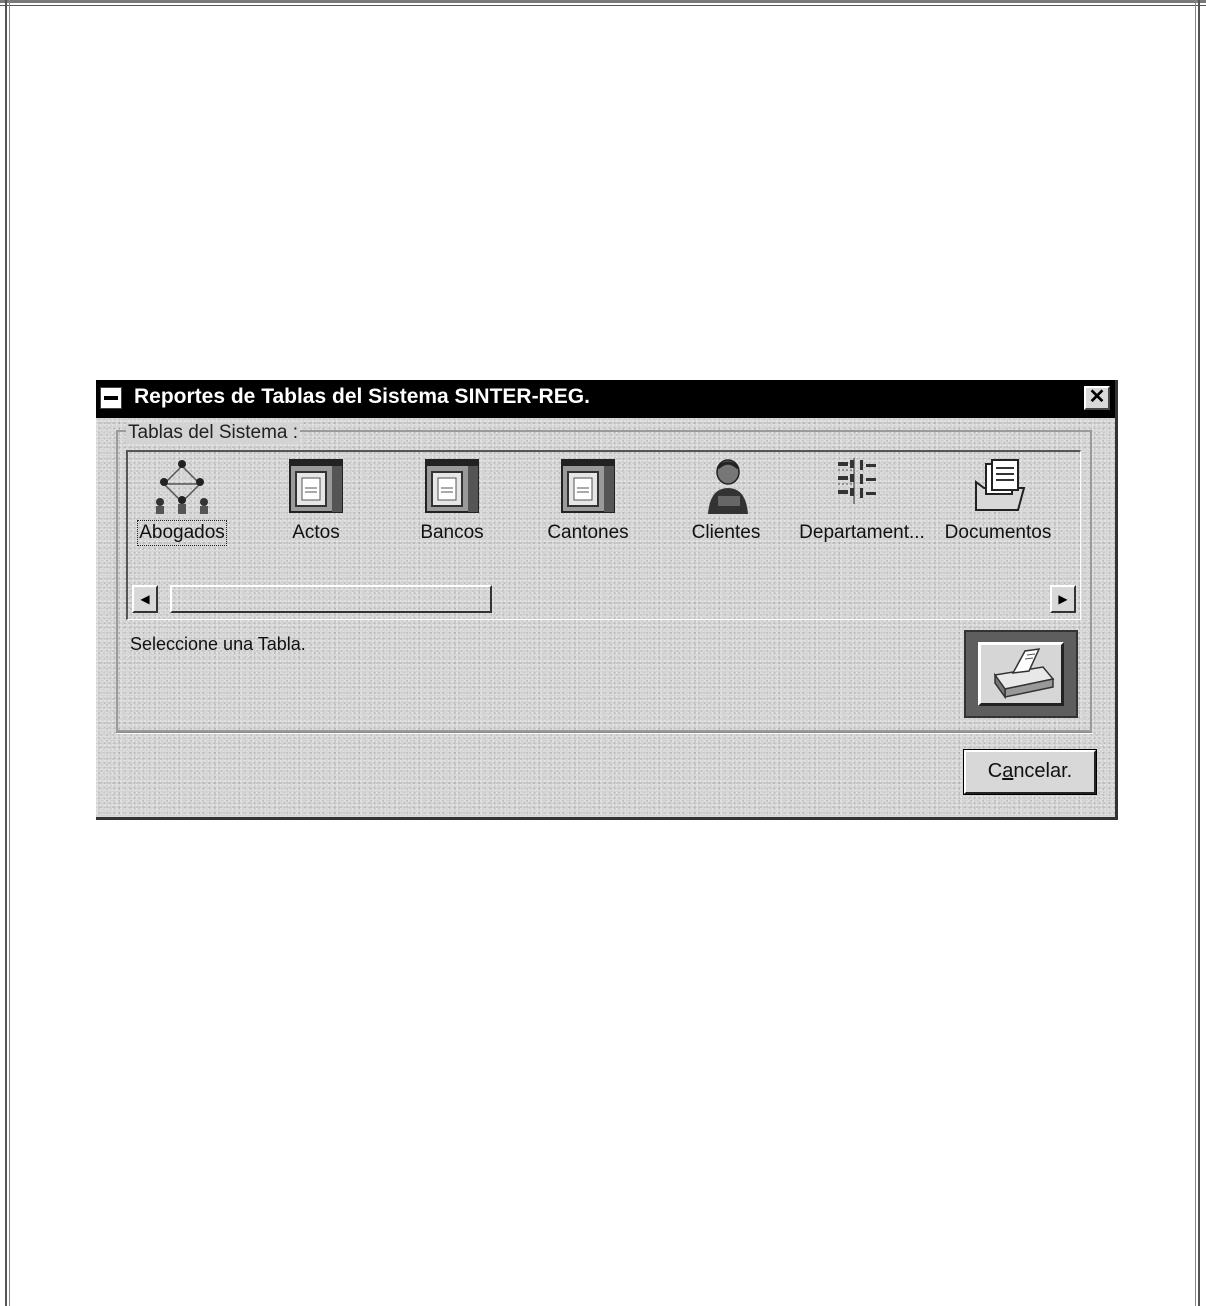  I want to click on list-item-label: Abogados, so click(182, 533).